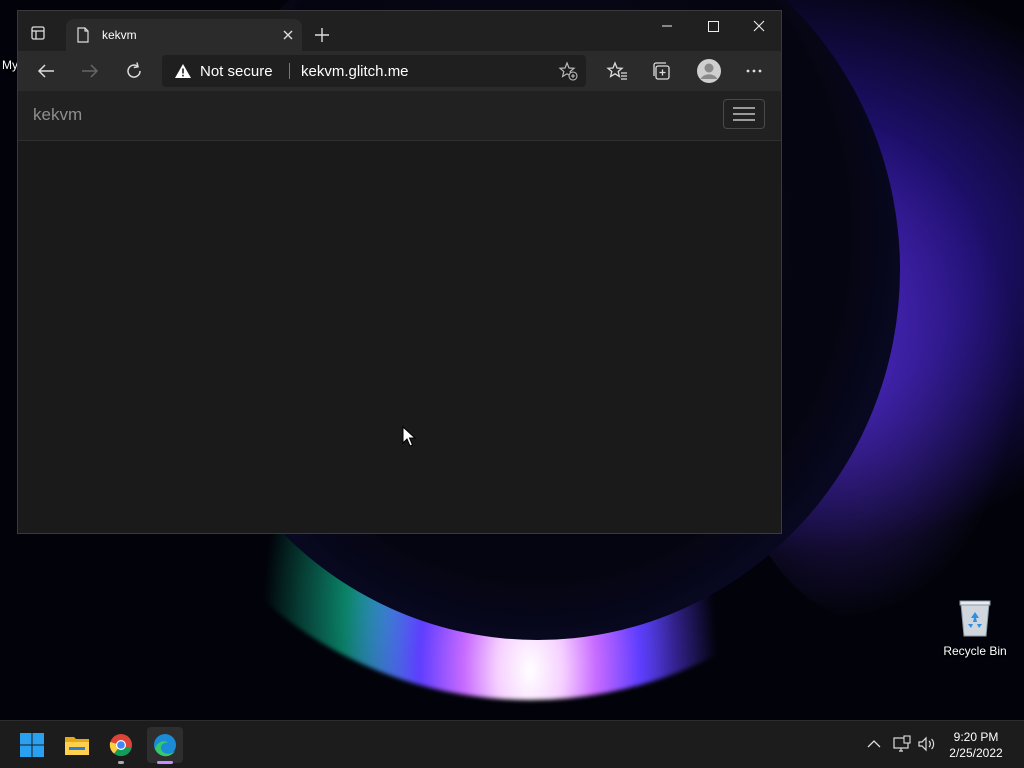  What do you see at coordinates (512, 744) in the screenshot?
I see `taskbar: 9:20 PM 2/25/2022` at bounding box center [512, 744].